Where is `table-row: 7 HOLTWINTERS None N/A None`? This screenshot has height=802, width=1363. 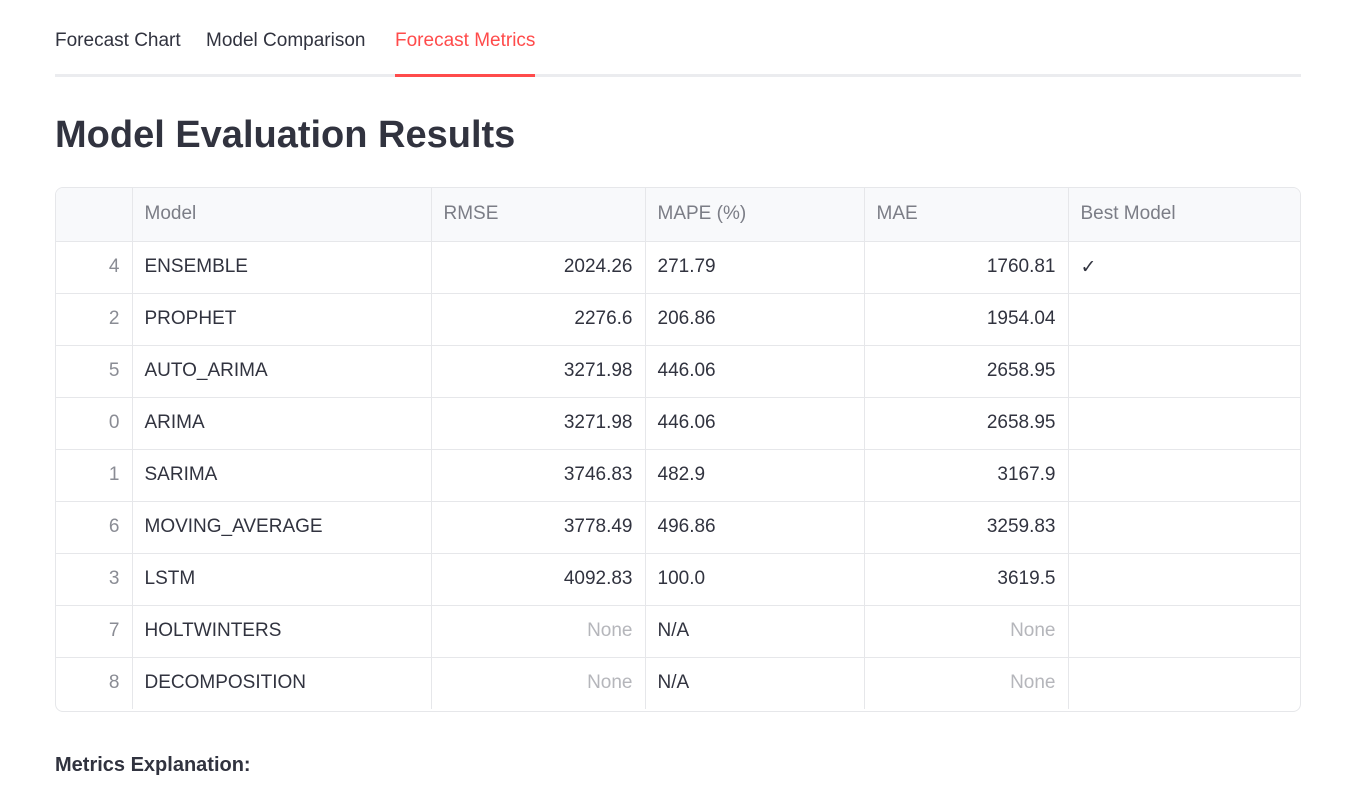 table-row: 7 HOLTWINTERS None N/A None is located at coordinates (678, 631).